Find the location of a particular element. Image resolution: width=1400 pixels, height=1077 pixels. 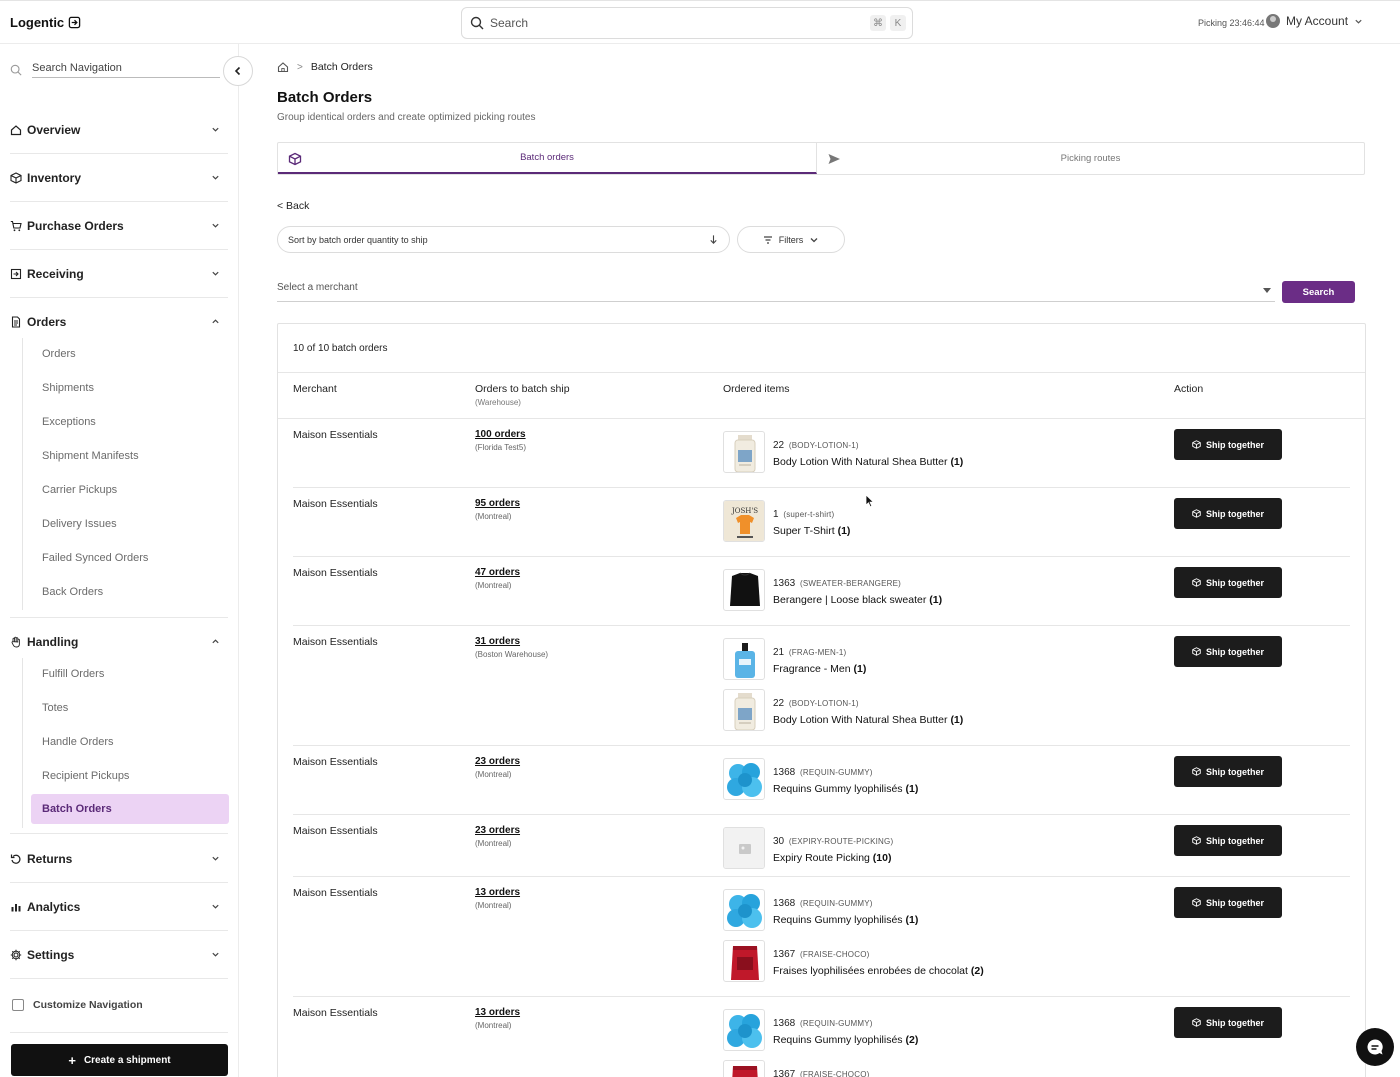

header-merchant: Merchant is located at coordinates (315, 389).